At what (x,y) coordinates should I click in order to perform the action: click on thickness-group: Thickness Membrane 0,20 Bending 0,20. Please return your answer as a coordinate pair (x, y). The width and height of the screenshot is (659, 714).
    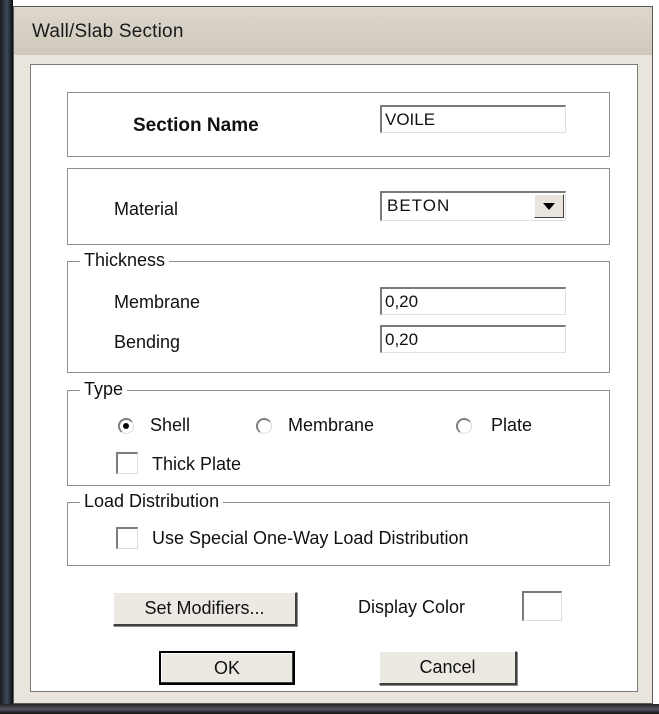
    Looking at the image, I should click on (338, 311).